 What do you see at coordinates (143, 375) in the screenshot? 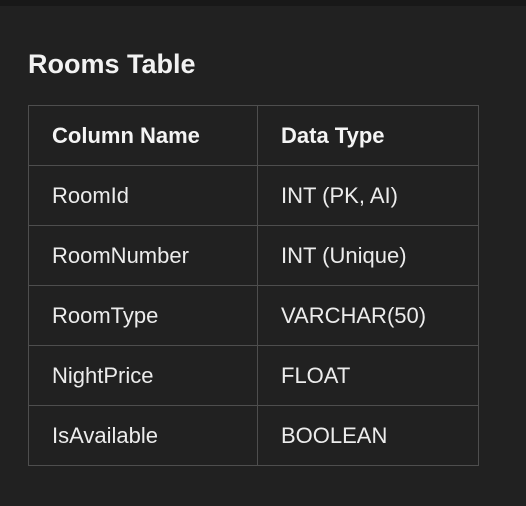
I see `column-name-cell: NightPrice` at bounding box center [143, 375].